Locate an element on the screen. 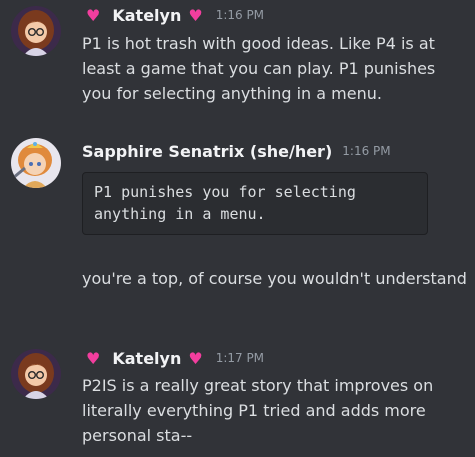  avatar-sapphire is located at coordinates (36, 163).